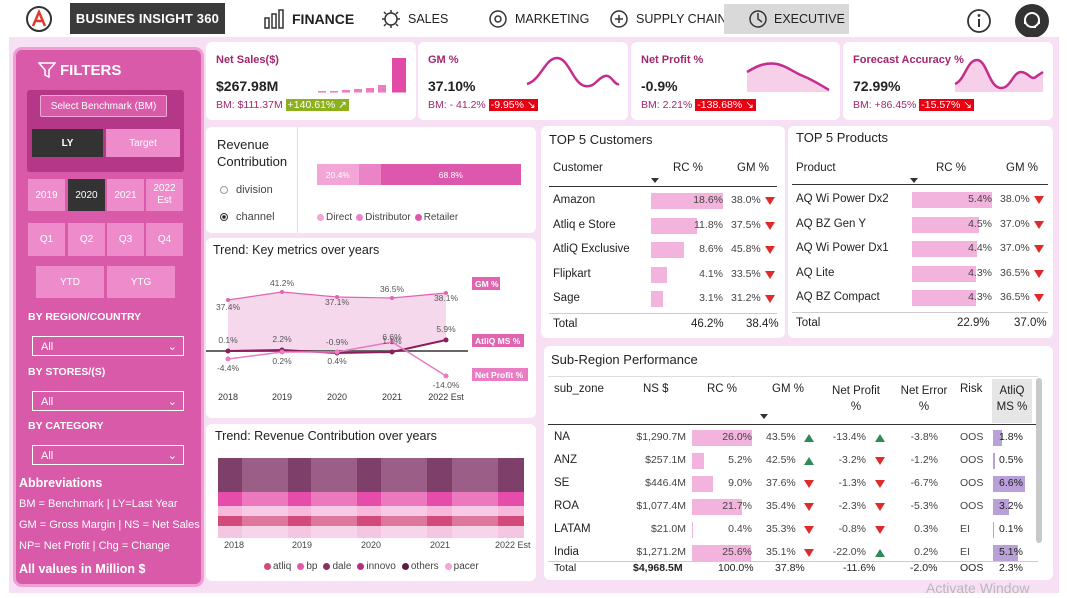 This screenshot has width=1067, height=598. What do you see at coordinates (67, 143) in the screenshot?
I see `benchmark-ly-button: LY` at bounding box center [67, 143].